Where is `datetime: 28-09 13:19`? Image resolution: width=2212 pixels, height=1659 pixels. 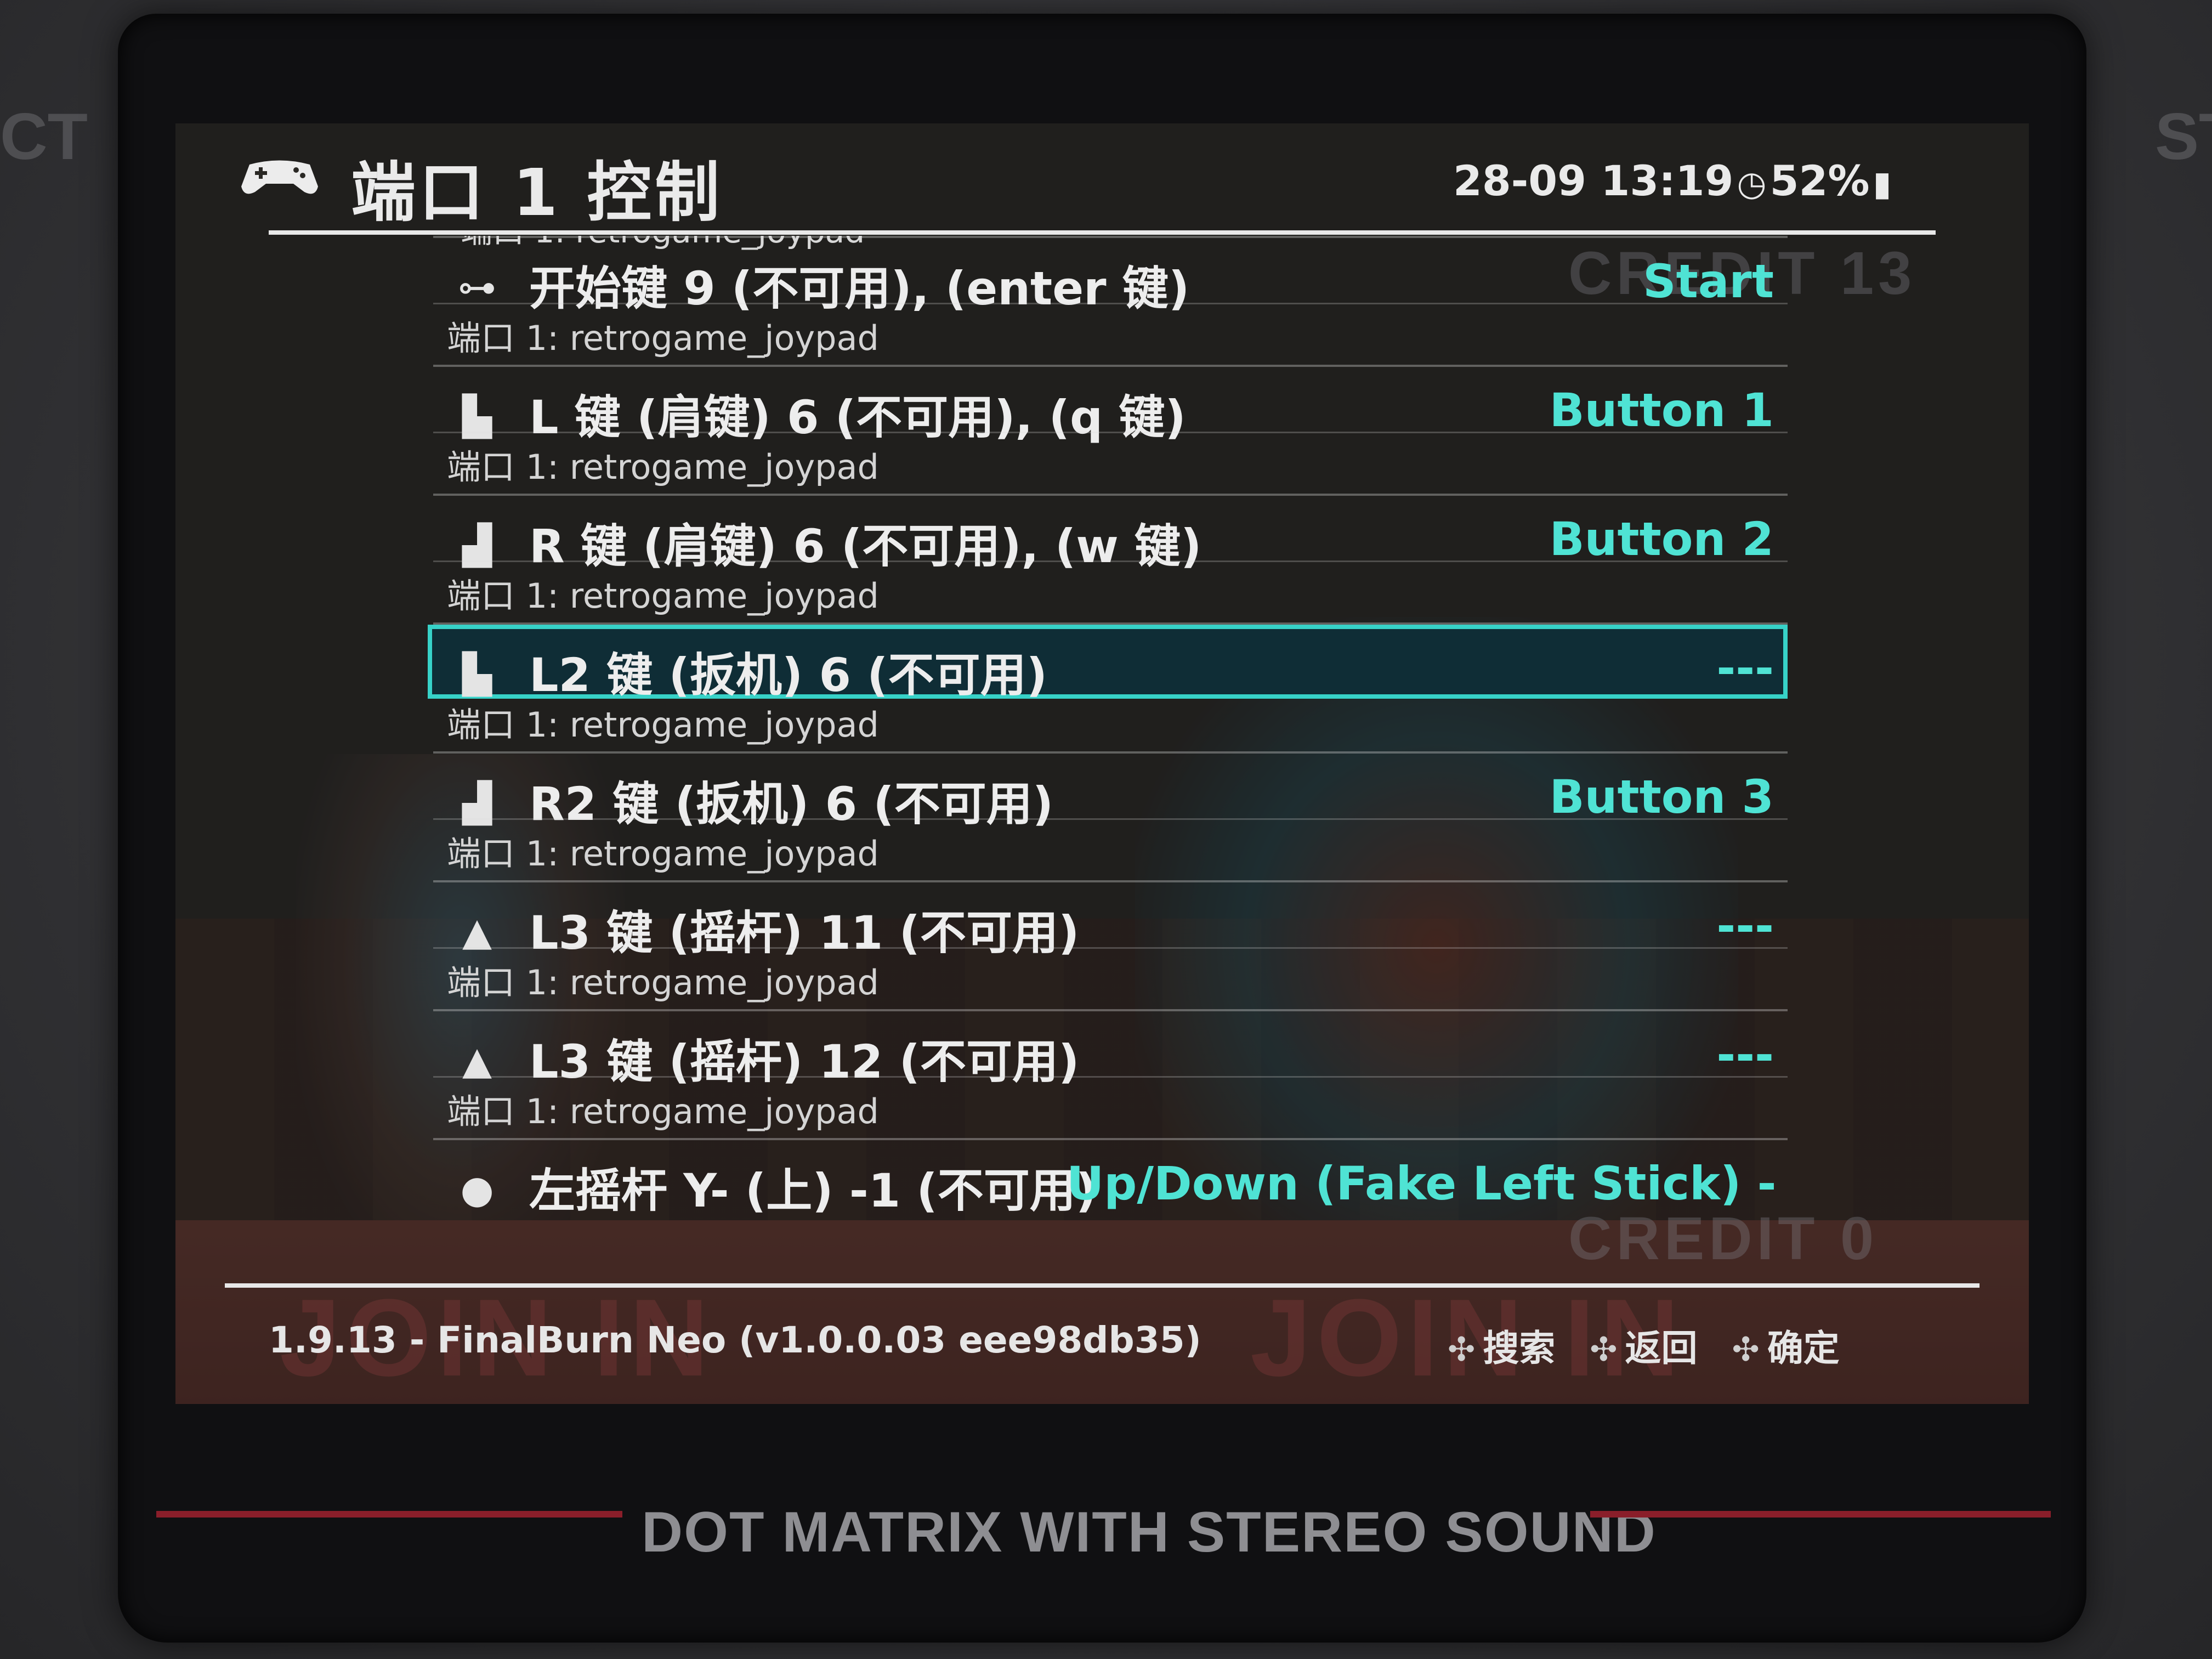 datetime: 28-09 13:19 is located at coordinates (1593, 180).